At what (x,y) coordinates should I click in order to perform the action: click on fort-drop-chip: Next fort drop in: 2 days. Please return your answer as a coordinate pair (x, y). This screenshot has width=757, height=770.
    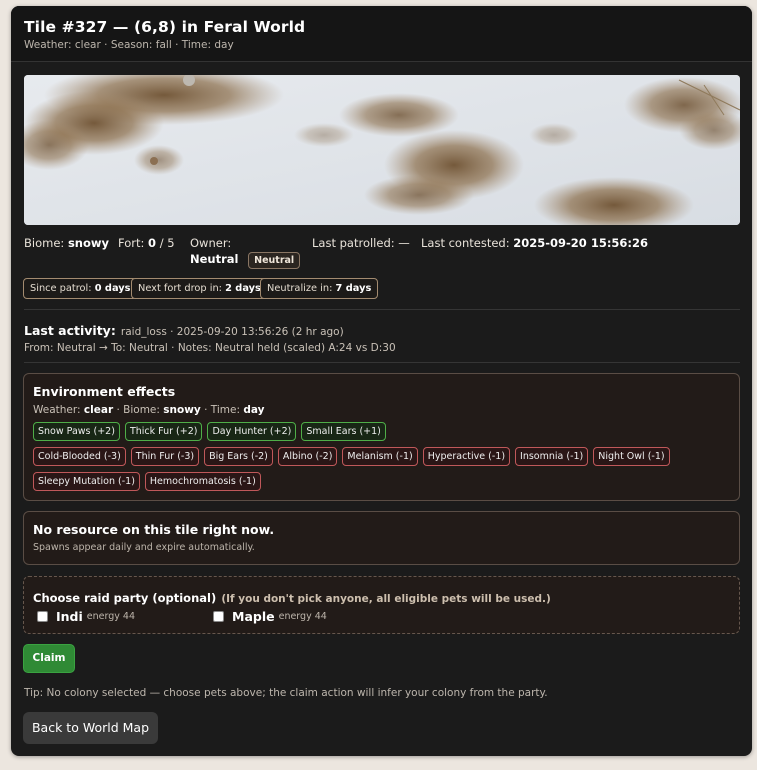
    Looking at the image, I should click on (199, 288).